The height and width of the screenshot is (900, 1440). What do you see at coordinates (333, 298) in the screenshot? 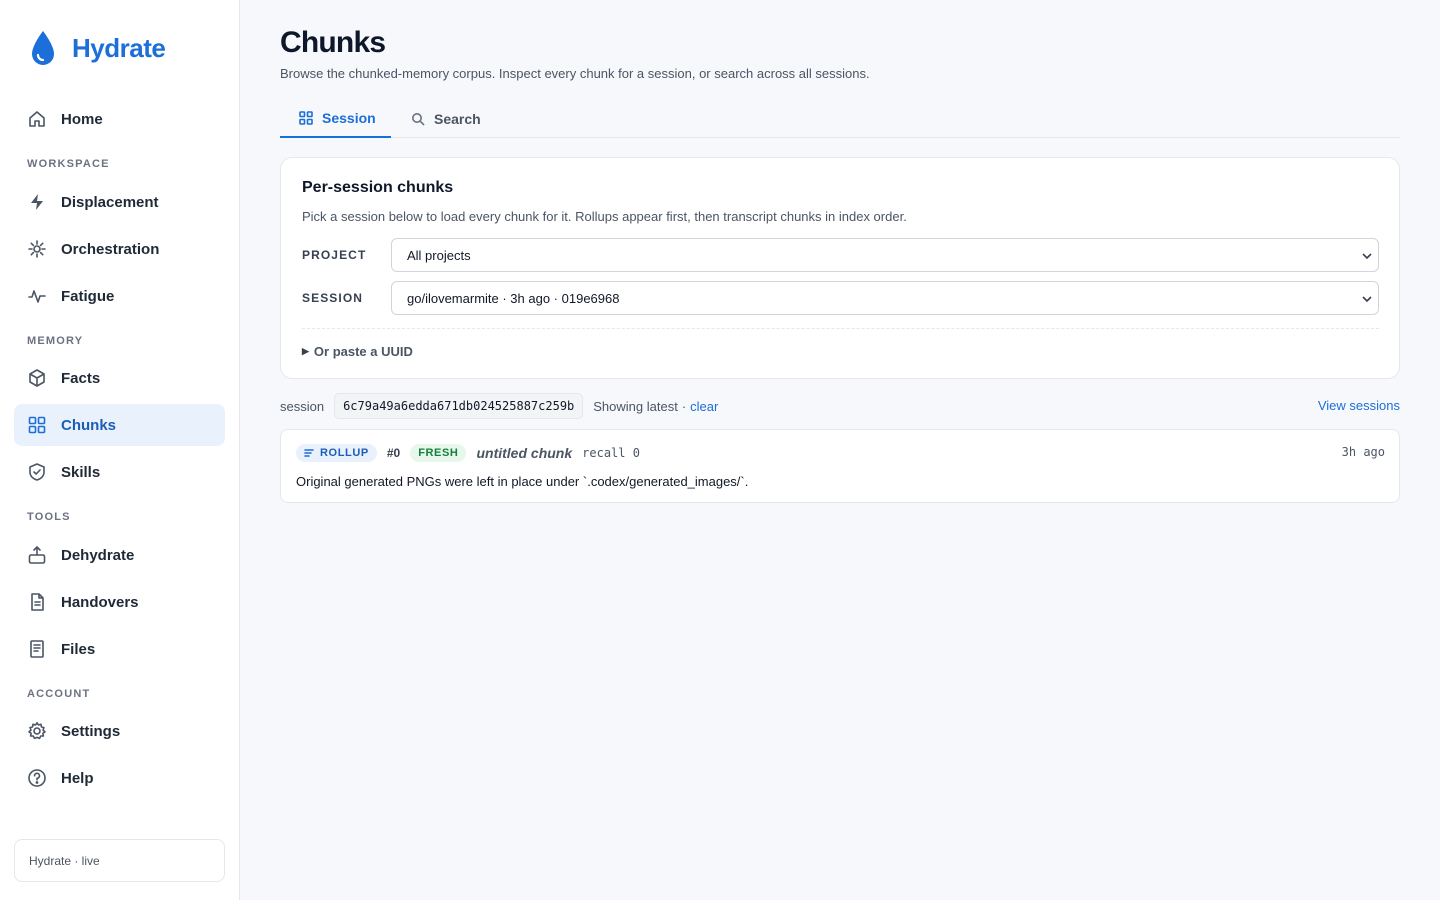
I see `session-label: SESSION` at bounding box center [333, 298].